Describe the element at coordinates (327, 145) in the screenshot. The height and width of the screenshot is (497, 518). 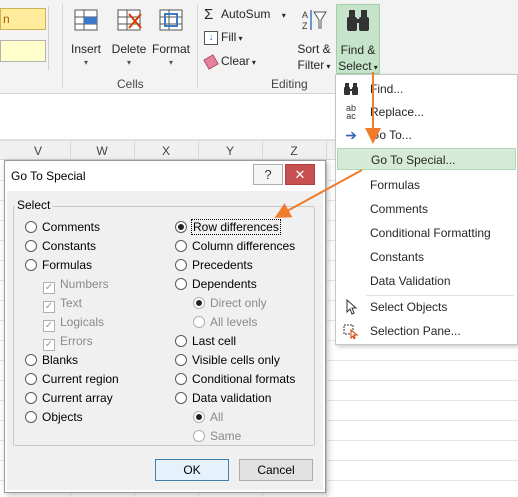
I see `callout-arrows` at that location.